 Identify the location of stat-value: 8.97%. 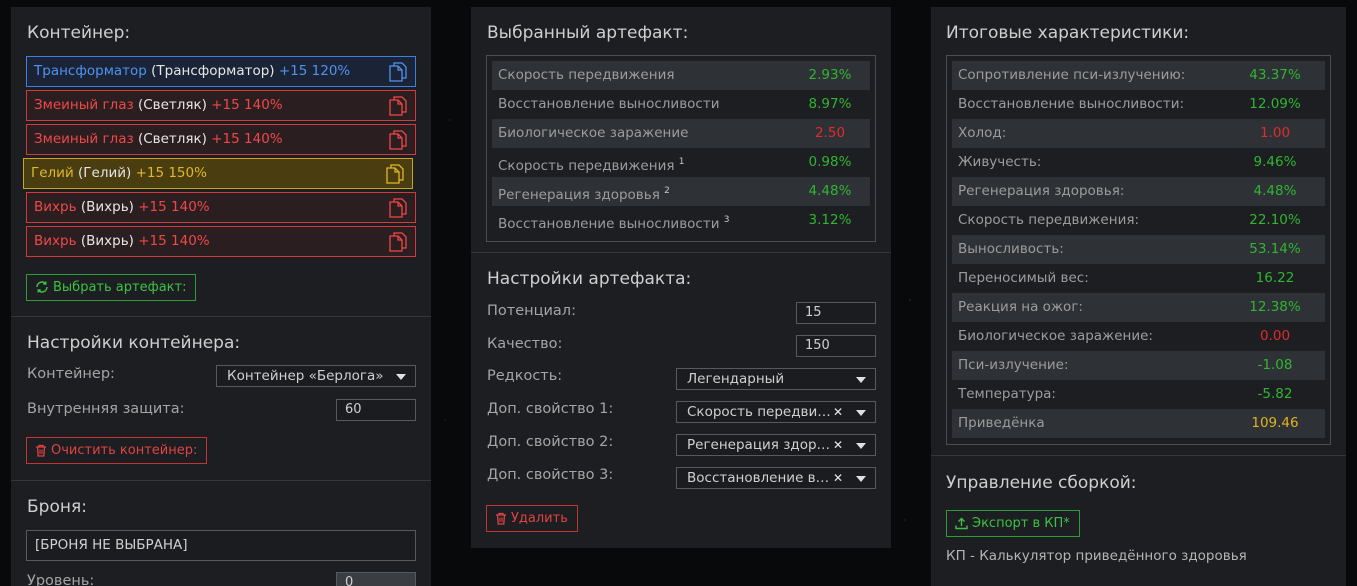
(830, 104).